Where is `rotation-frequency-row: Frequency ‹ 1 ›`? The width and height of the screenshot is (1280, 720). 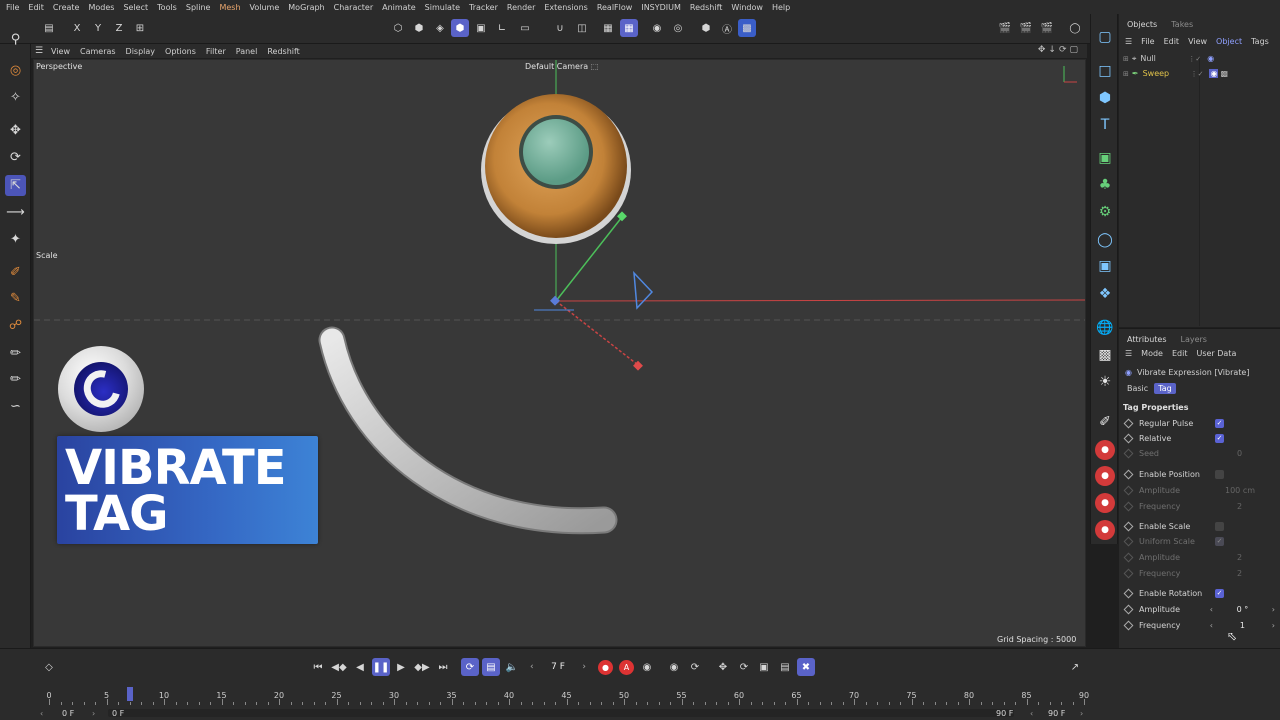 rotation-frequency-row: Frequency ‹ 1 › is located at coordinates (1199, 625).